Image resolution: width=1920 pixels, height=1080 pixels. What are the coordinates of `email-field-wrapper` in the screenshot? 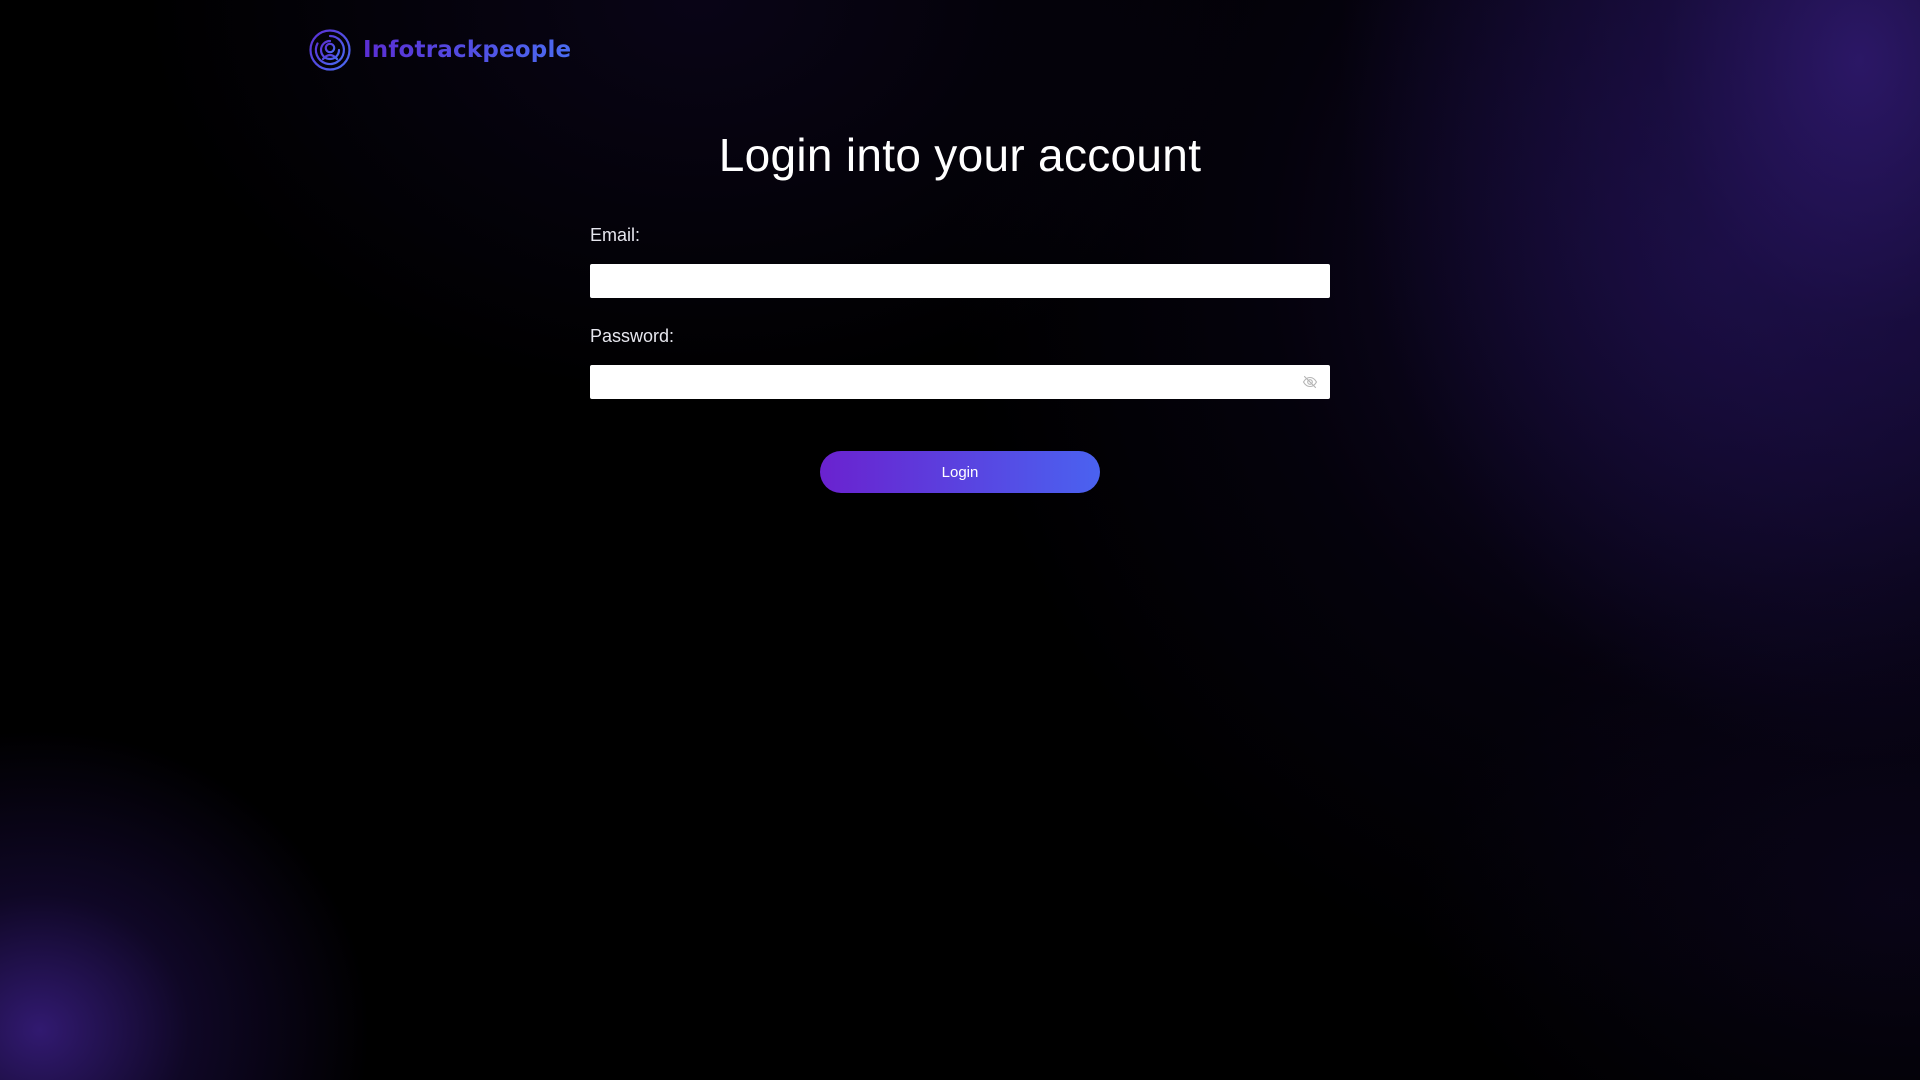 It's located at (960, 281).